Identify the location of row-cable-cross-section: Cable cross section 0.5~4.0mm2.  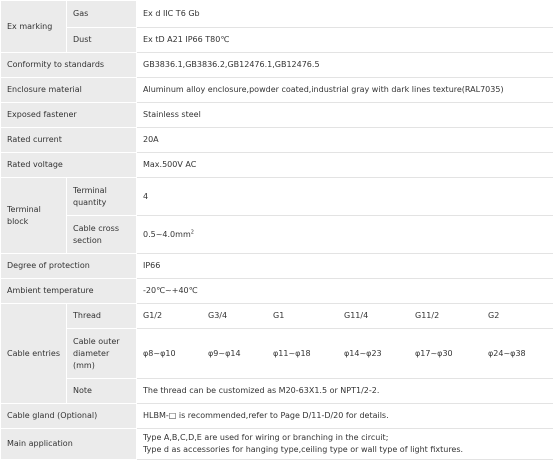
(277, 234).